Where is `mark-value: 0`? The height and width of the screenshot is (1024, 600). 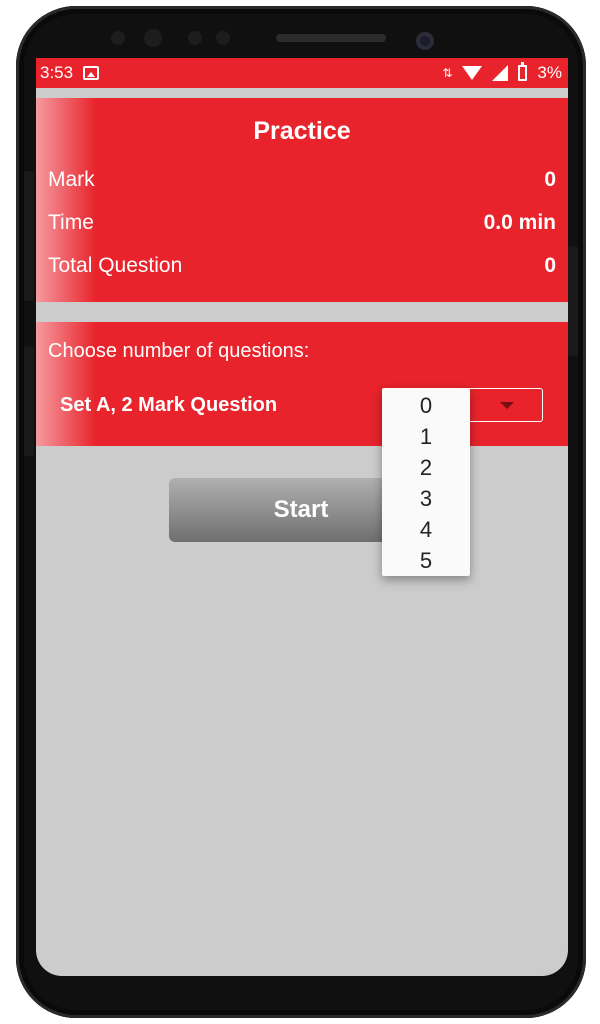 mark-value: 0 is located at coordinates (550, 179).